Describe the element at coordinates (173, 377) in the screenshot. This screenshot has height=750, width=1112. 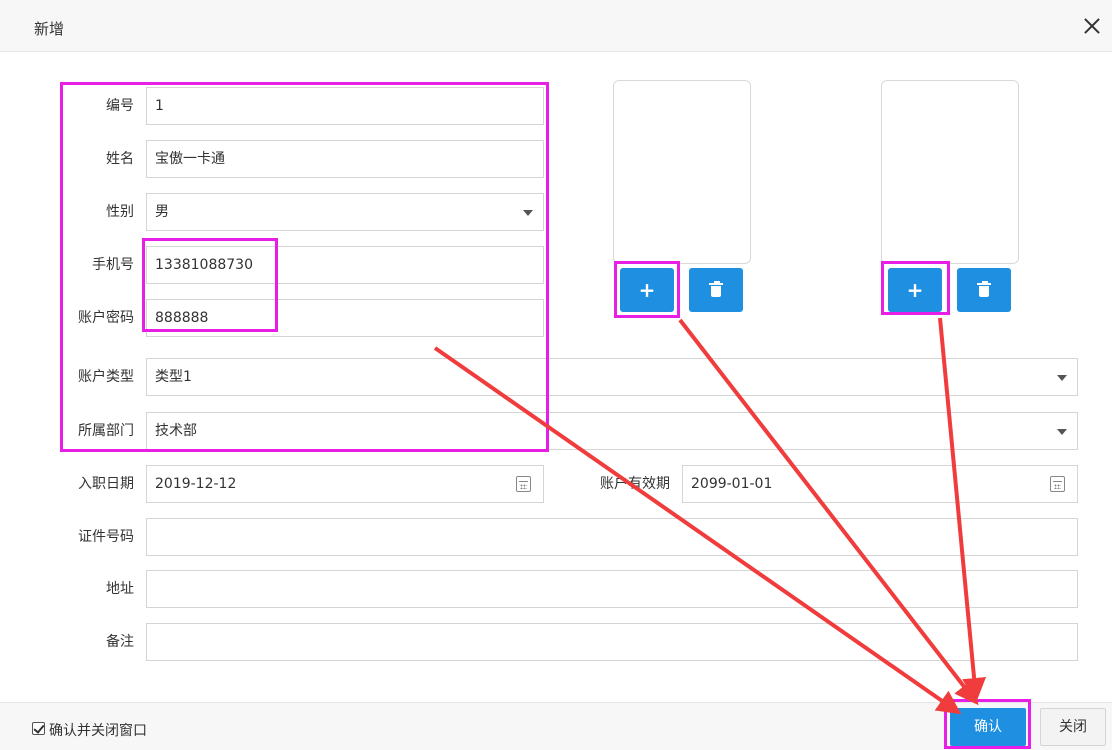
I see `account-type-value: 类型1` at that location.